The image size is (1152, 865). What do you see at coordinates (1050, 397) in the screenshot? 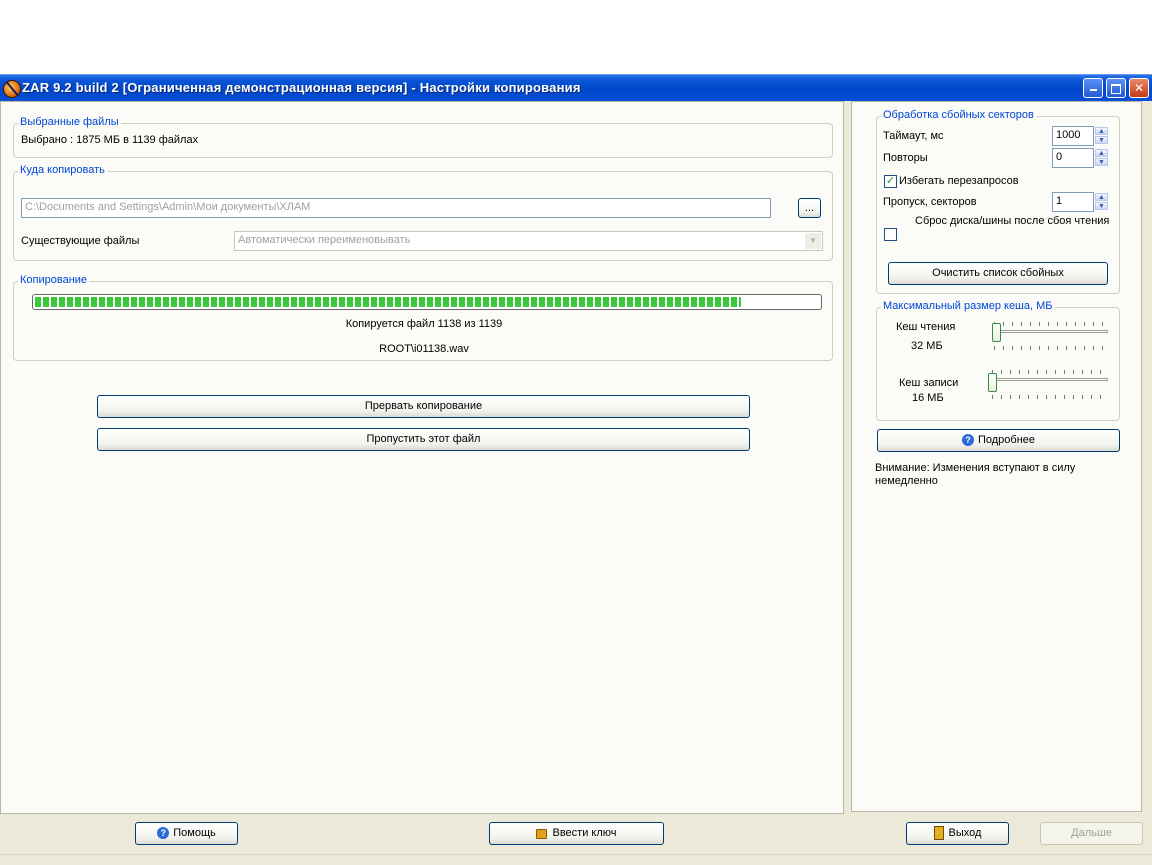
I see `write-cache-ticks-bottom` at bounding box center [1050, 397].